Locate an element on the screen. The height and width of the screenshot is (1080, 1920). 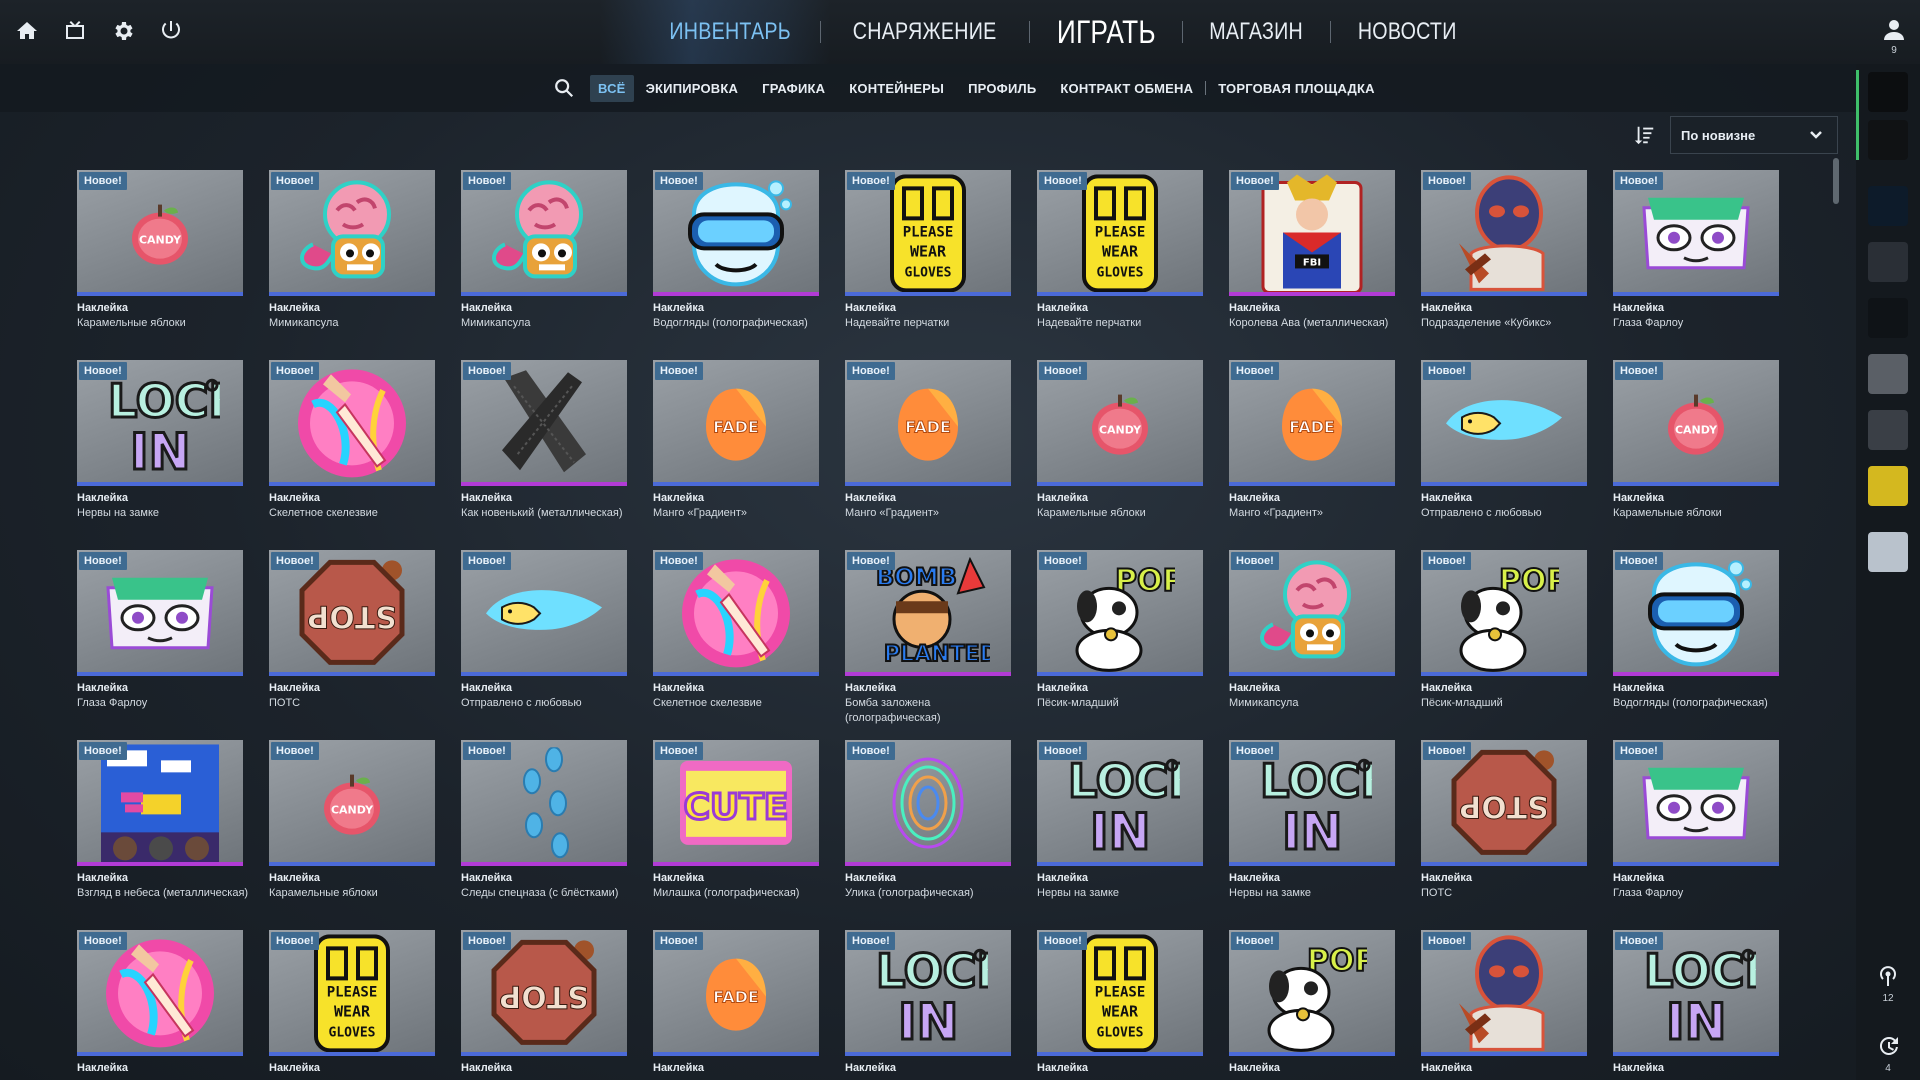
inventory-item: Новое! Наклейка Подразделение «Кубикс» is located at coordinates (1504, 265).